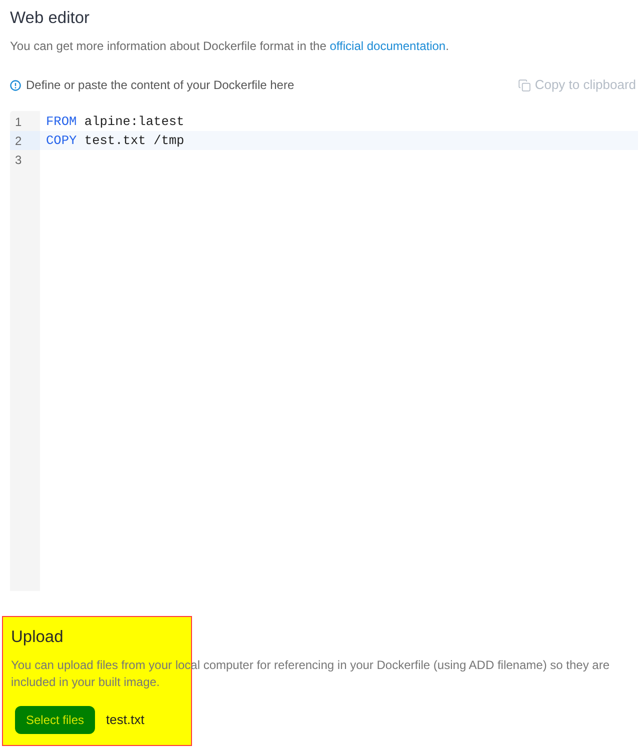 The image size is (641, 750). What do you see at coordinates (160, 85) in the screenshot?
I see `hint-text: Define or paste the content of your Dockerfile here` at bounding box center [160, 85].